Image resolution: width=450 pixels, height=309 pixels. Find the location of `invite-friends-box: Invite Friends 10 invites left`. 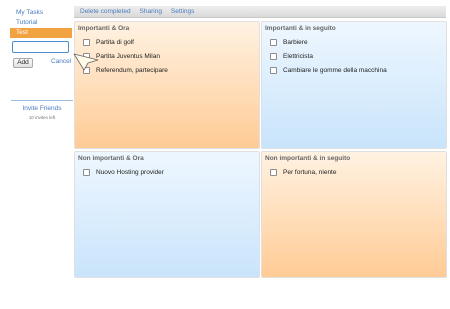

invite-friends-box: Invite Friends 10 invites left is located at coordinates (42, 110).